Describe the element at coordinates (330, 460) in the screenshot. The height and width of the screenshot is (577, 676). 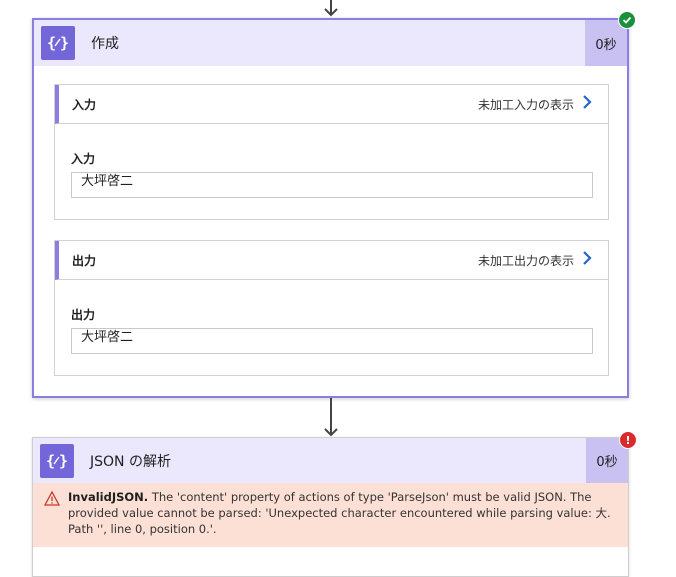
I see `parse-json-card-header: { } JSON の解析 0秒` at that location.